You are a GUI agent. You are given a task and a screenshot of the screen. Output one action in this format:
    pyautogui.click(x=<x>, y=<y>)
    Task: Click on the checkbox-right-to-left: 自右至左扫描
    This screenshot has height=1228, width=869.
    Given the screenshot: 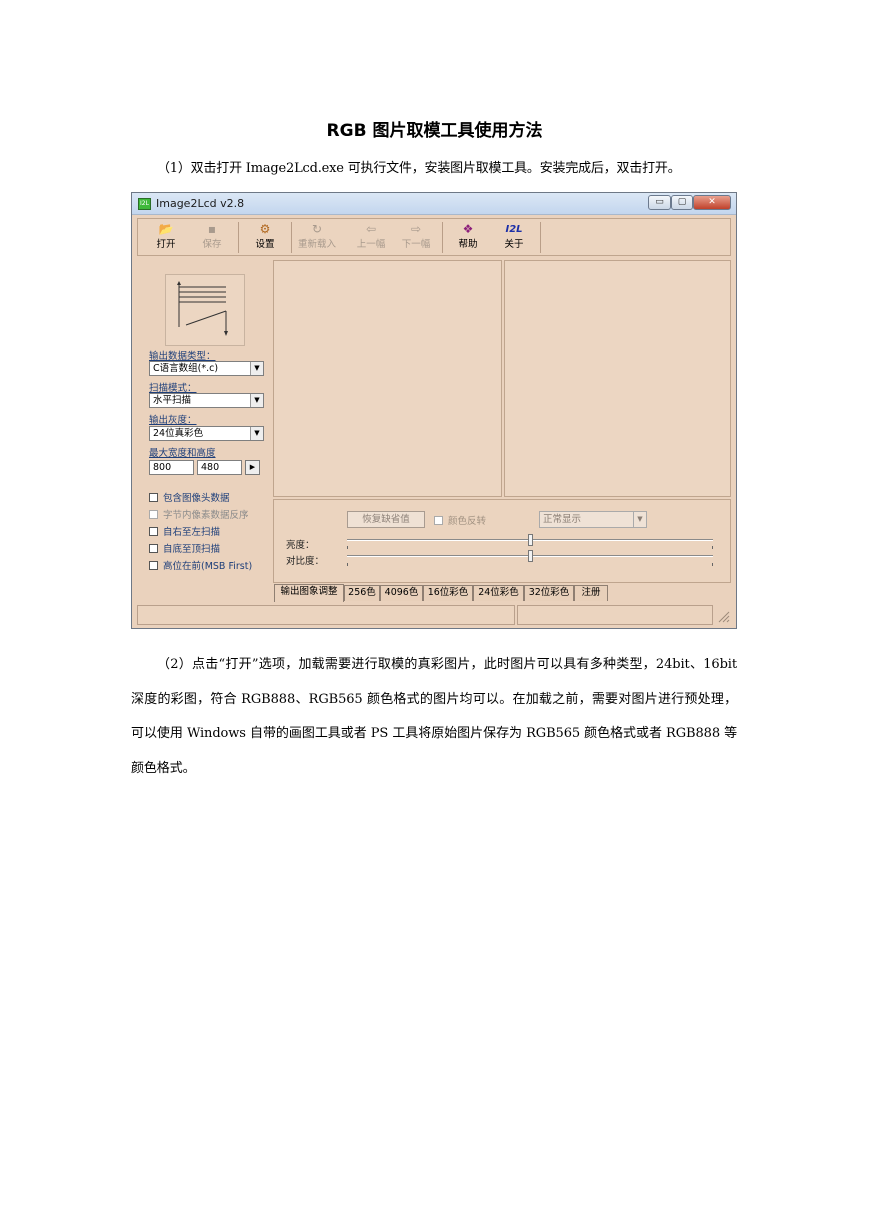 What is the action you would take?
    pyautogui.click(x=184, y=531)
    